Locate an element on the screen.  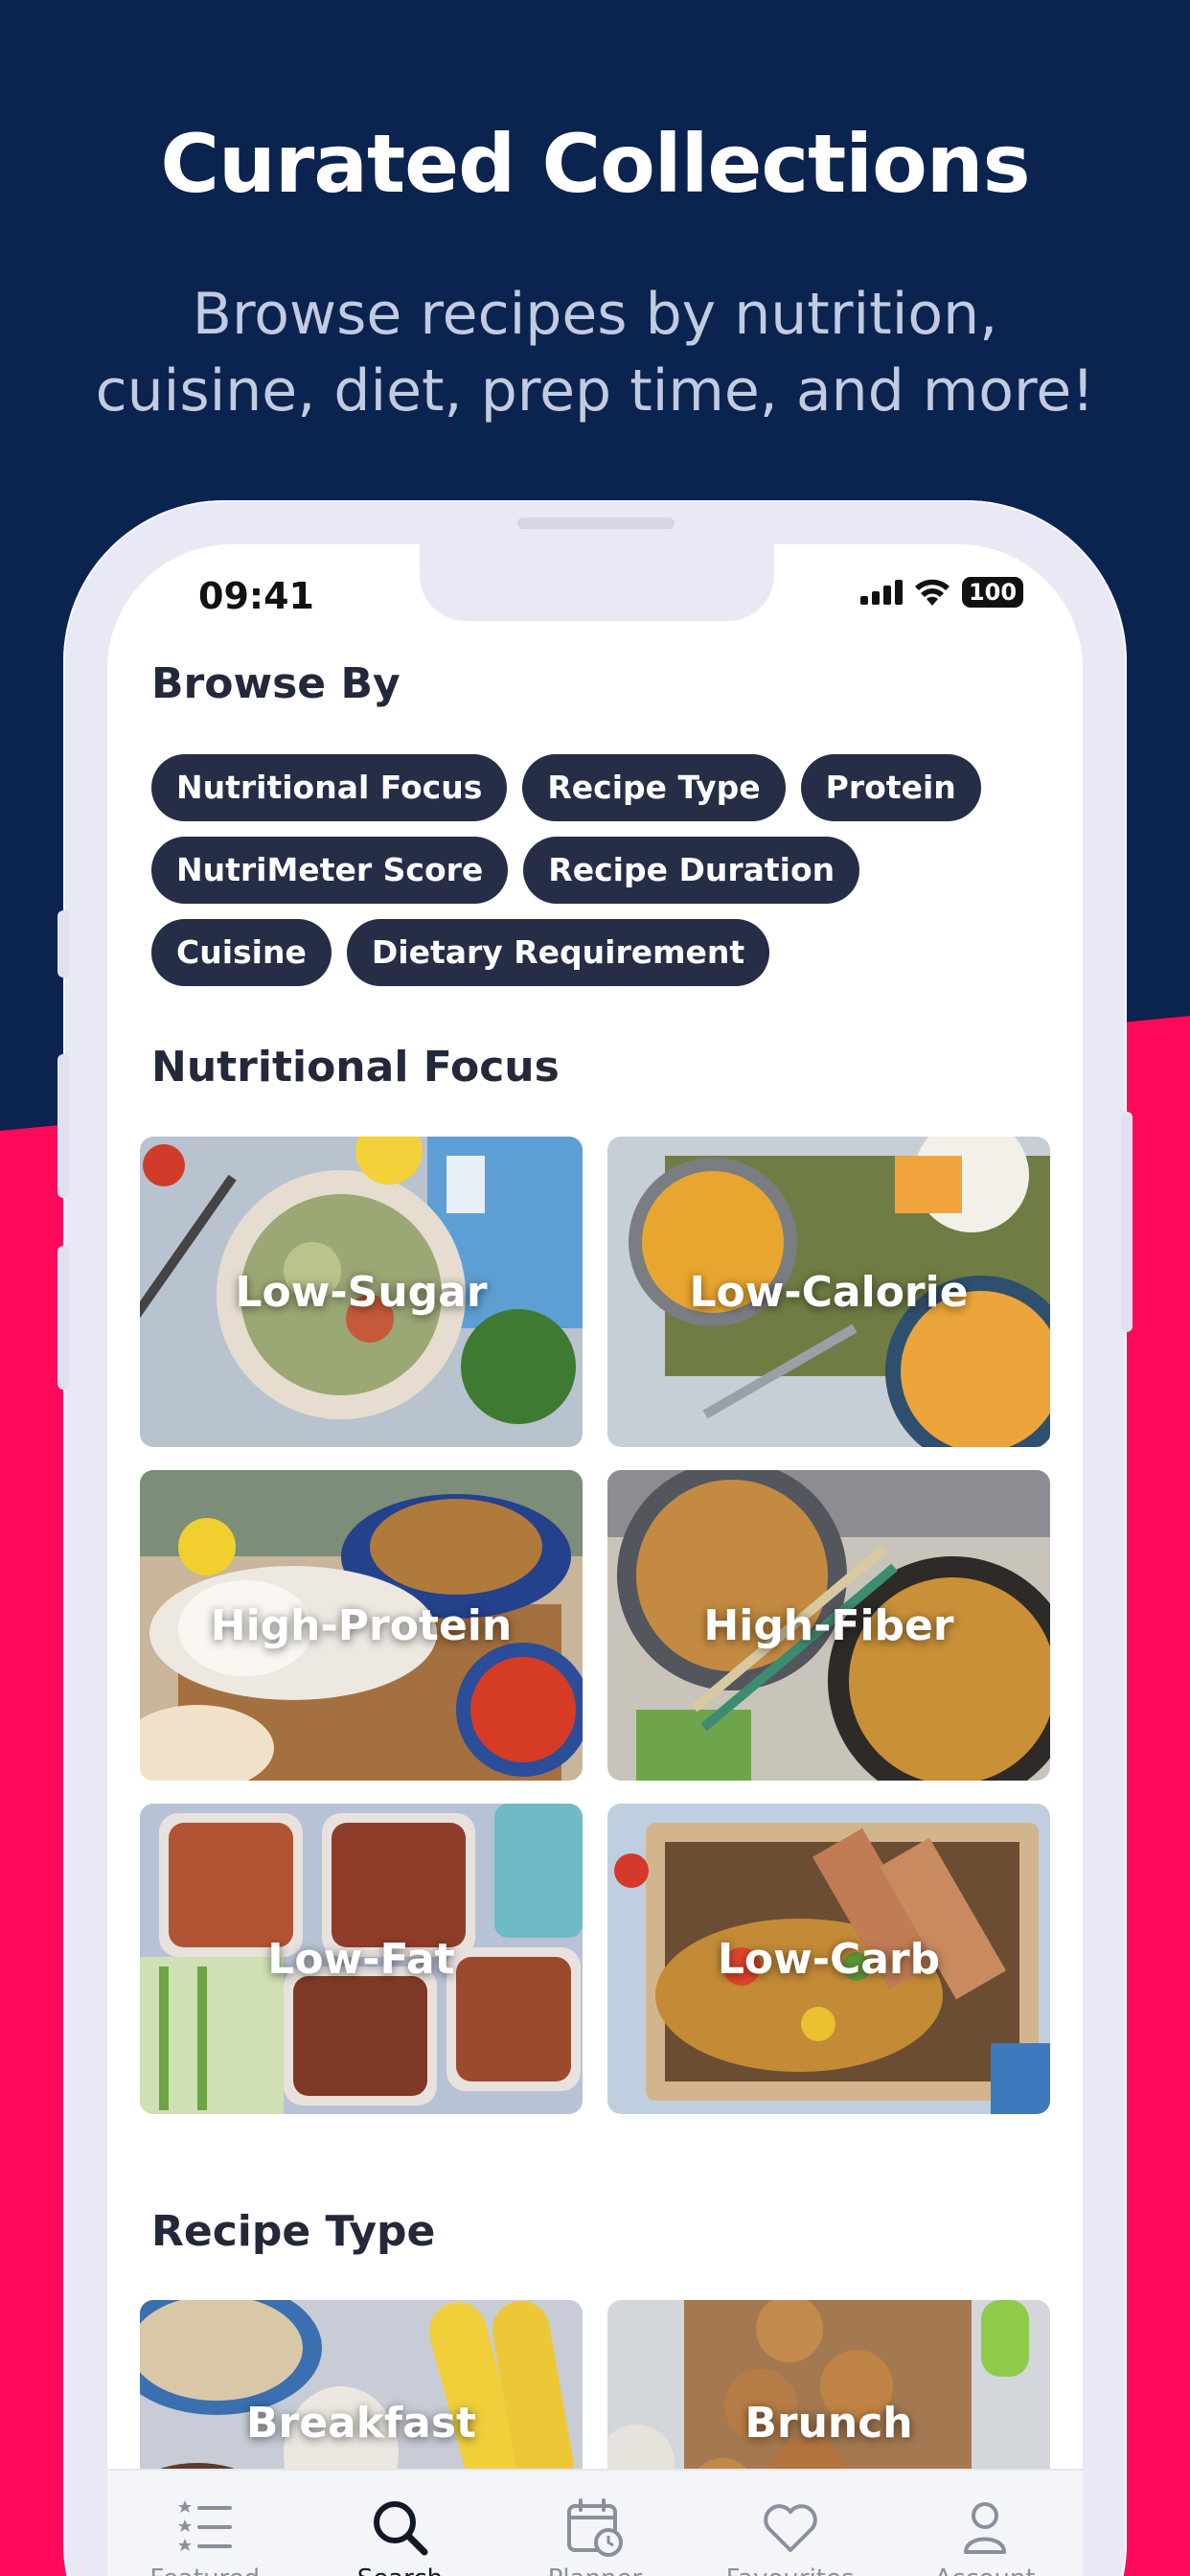
list-stars-icon is located at coordinates (205, 2527).